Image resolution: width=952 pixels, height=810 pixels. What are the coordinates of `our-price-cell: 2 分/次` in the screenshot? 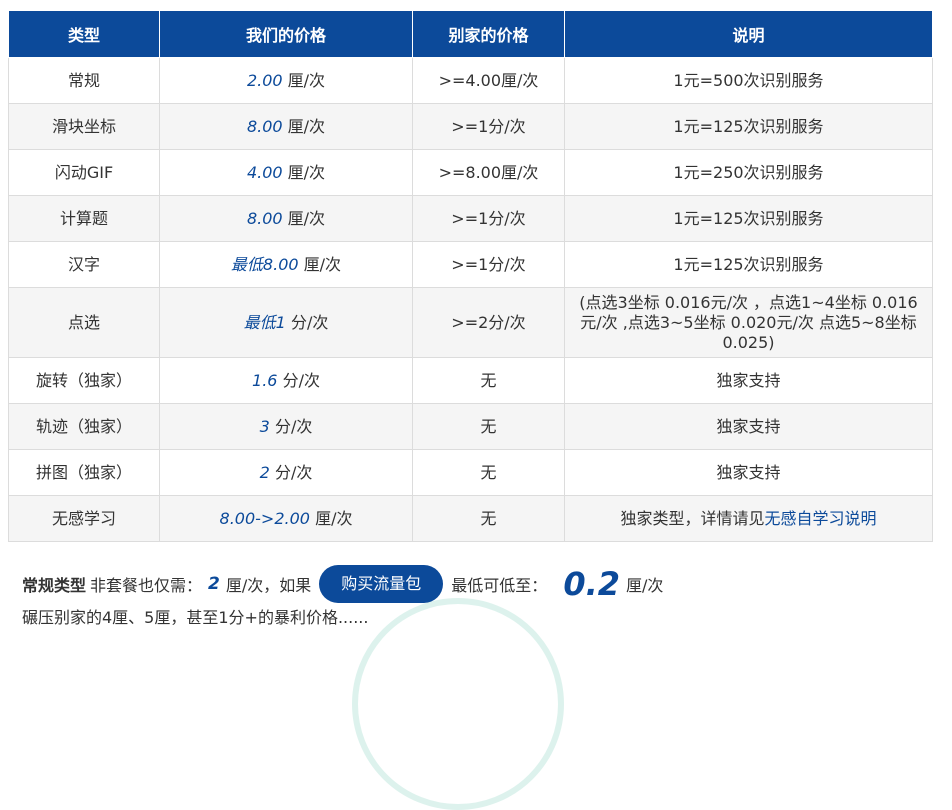 It's located at (286, 472).